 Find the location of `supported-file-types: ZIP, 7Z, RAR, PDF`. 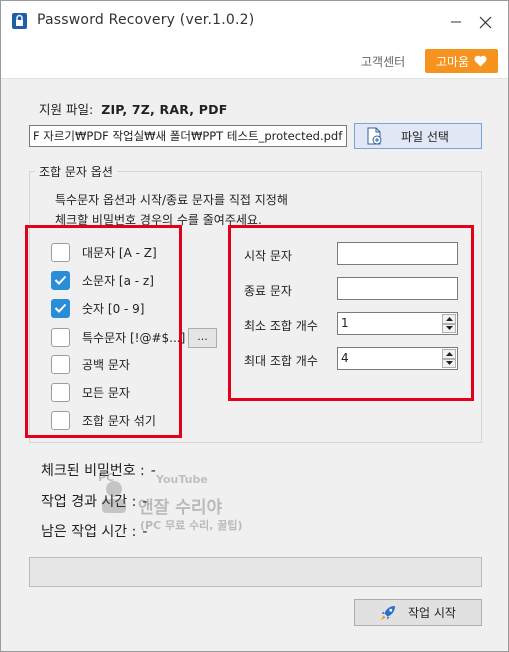

supported-file-types: ZIP, 7Z, RAR, PDF is located at coordinates (164, 109).